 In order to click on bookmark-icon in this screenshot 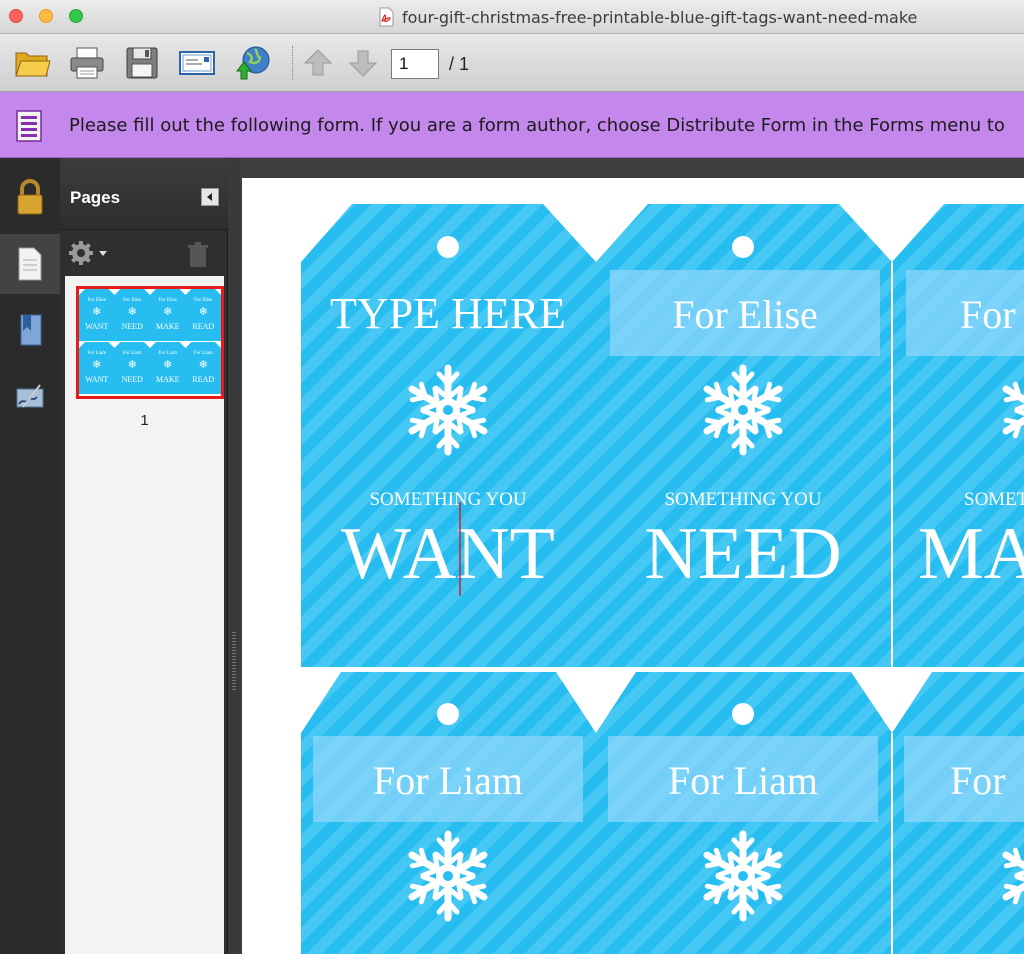, I will do `click(31, 330)`.